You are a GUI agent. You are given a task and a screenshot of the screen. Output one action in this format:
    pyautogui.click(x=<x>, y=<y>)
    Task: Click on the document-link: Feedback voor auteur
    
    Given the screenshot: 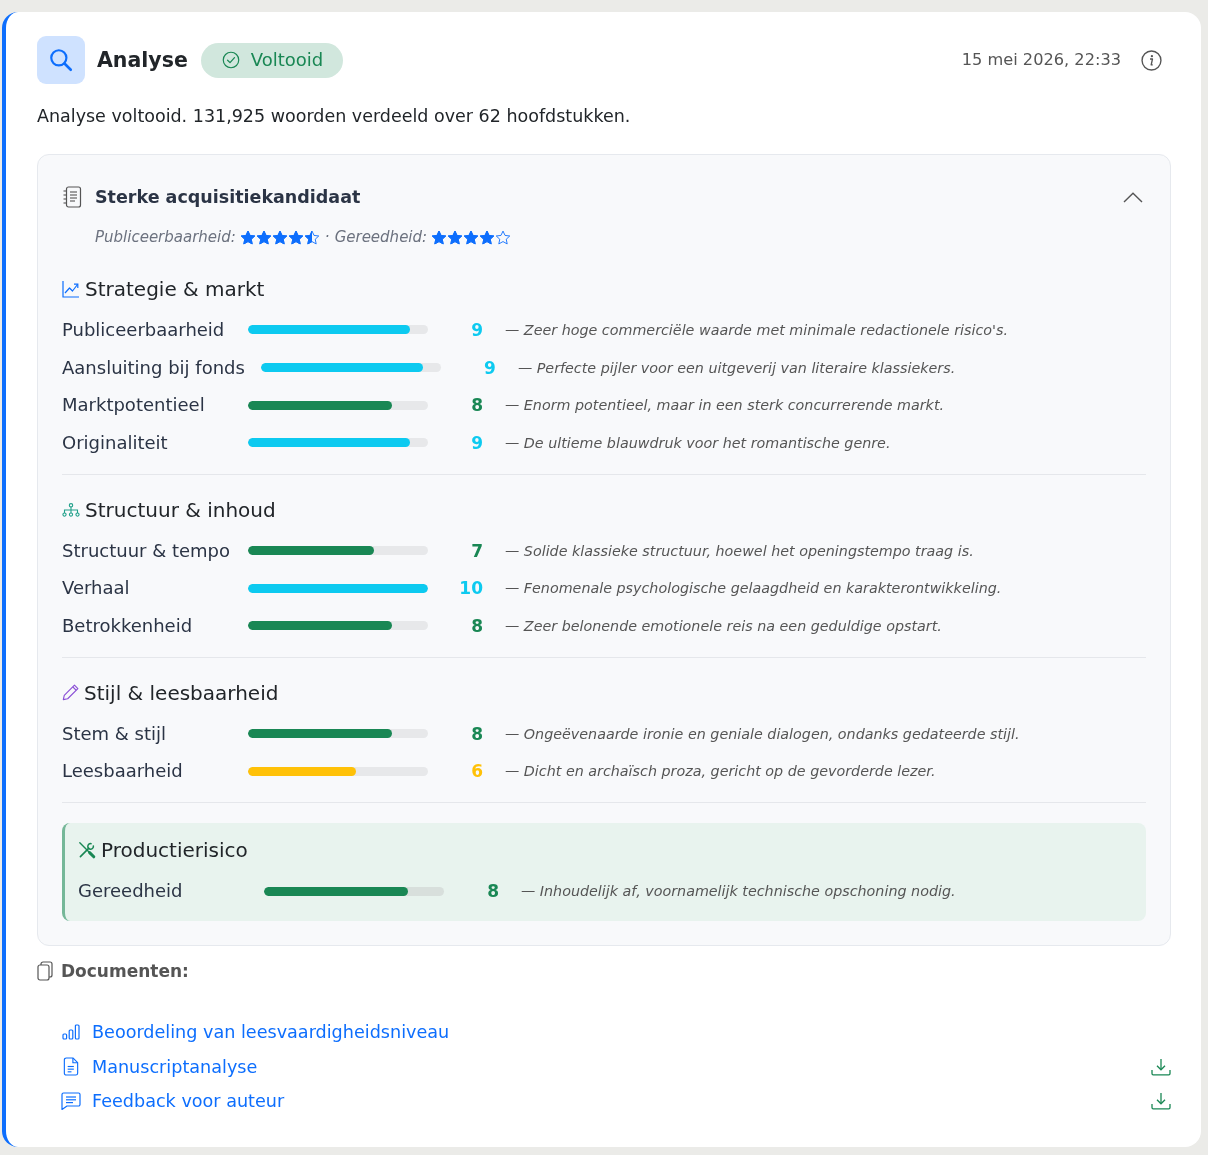 What is the action you would take?
    pyautogui.click(x=188, y=1101)
    